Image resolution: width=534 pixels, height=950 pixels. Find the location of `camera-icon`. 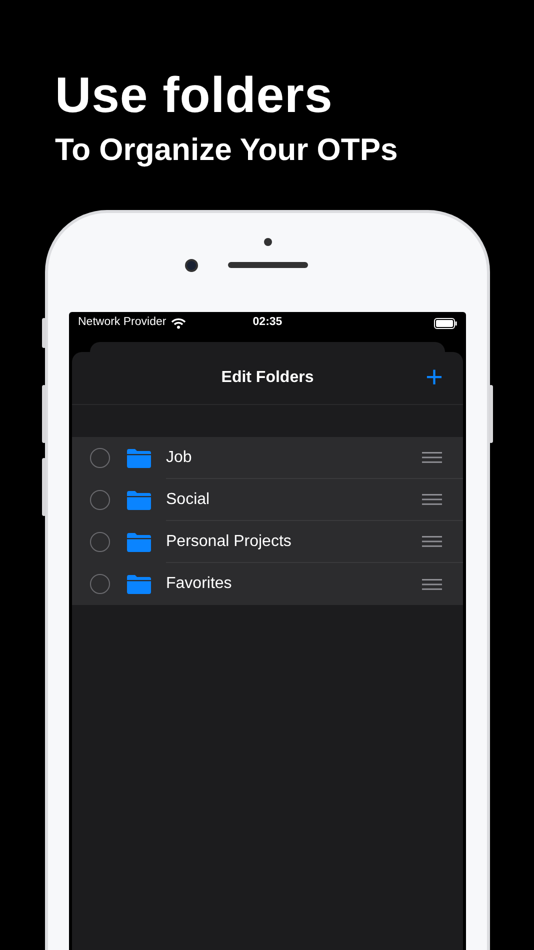

camera-icon is located at coordinates (191, 265).